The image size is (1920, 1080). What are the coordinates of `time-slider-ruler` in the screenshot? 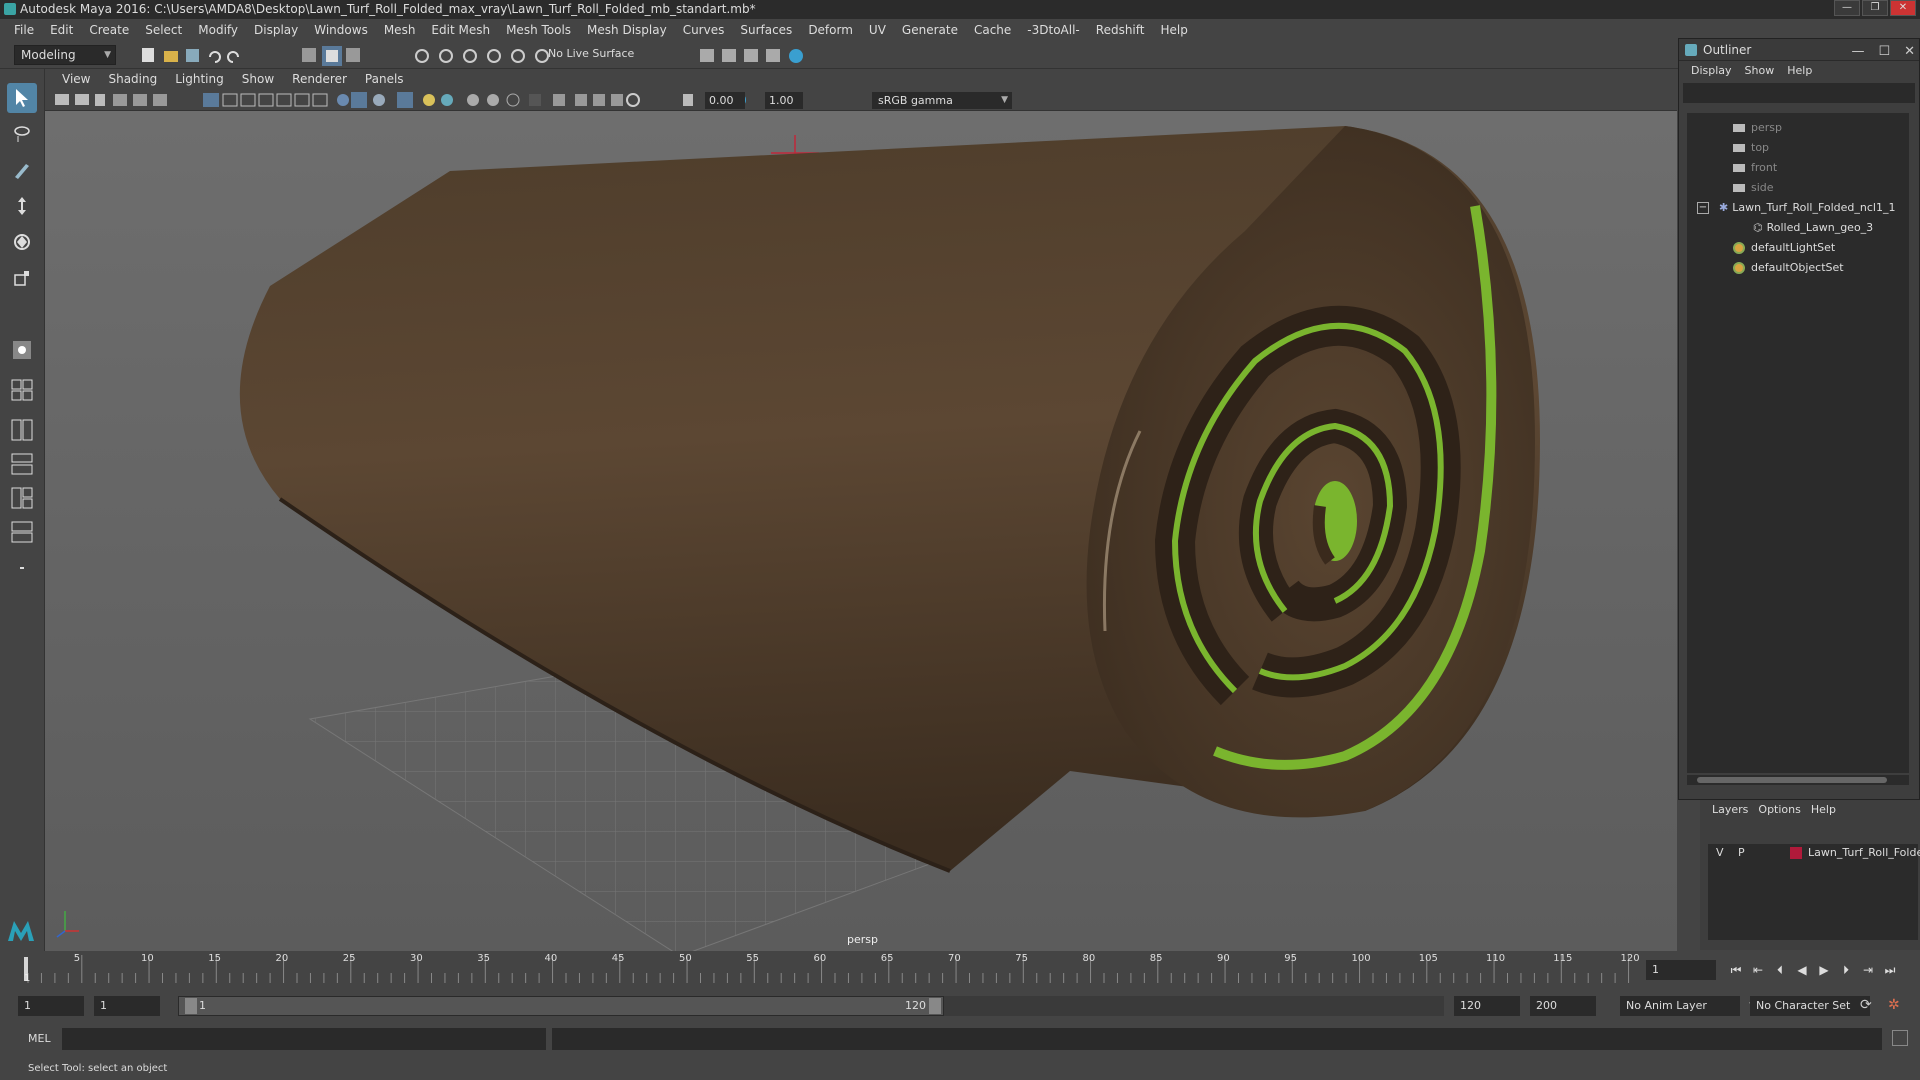 It's located at (830, 968).